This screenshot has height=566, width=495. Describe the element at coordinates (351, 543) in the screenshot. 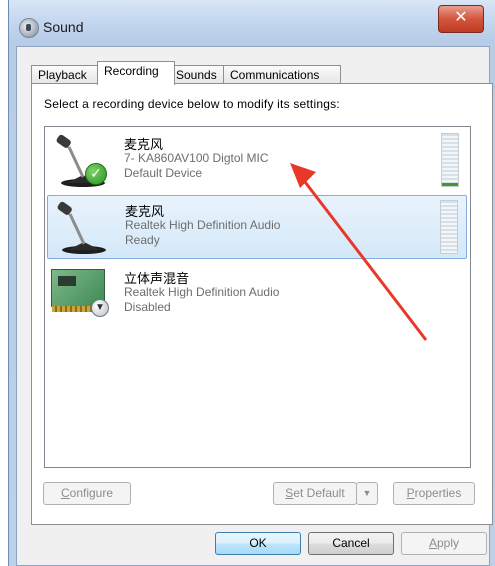

I see `cancel-button: Cancel` at that location.